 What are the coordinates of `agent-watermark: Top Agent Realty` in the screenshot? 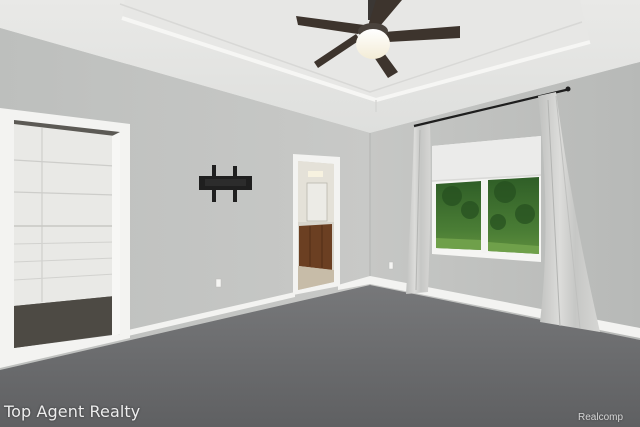 It's located at (72, 411).